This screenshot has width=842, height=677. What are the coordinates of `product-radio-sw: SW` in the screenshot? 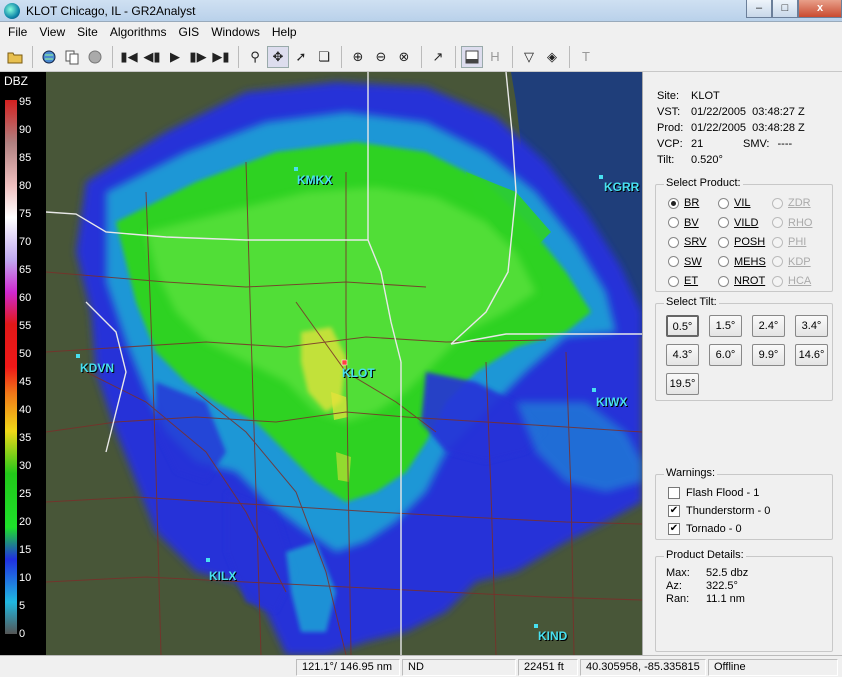 It's located at (685, 262).